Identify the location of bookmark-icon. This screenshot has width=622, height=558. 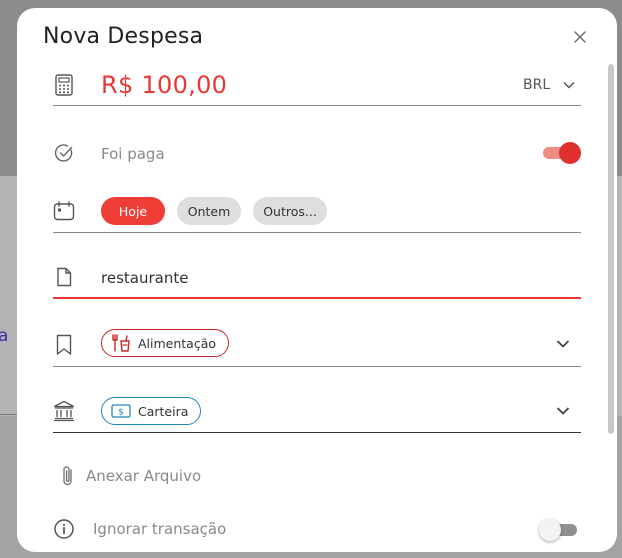
(64, 345).